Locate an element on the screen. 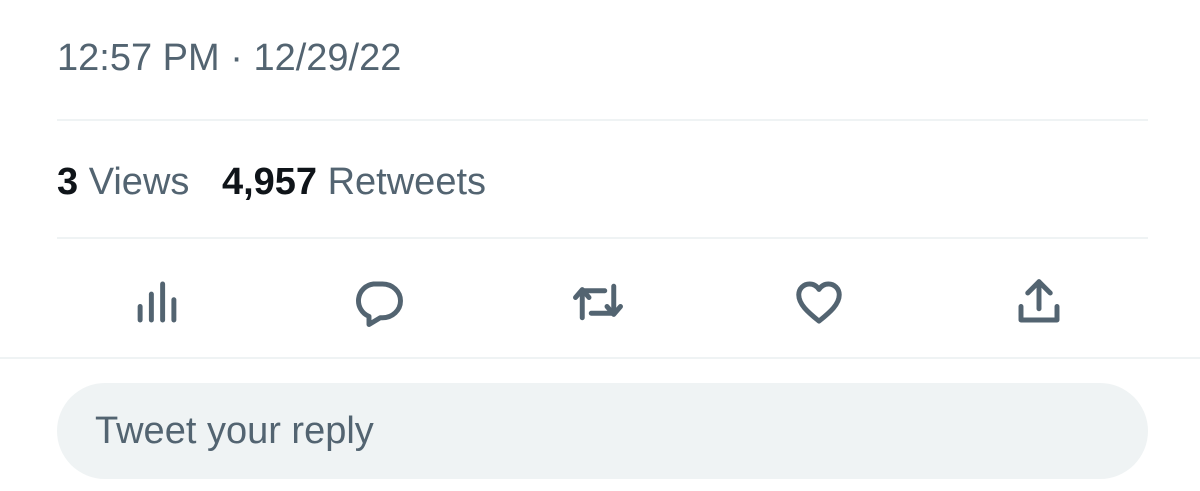 This screenshot has width=1200, height=491. like-button is located at coordinates (819, 302).